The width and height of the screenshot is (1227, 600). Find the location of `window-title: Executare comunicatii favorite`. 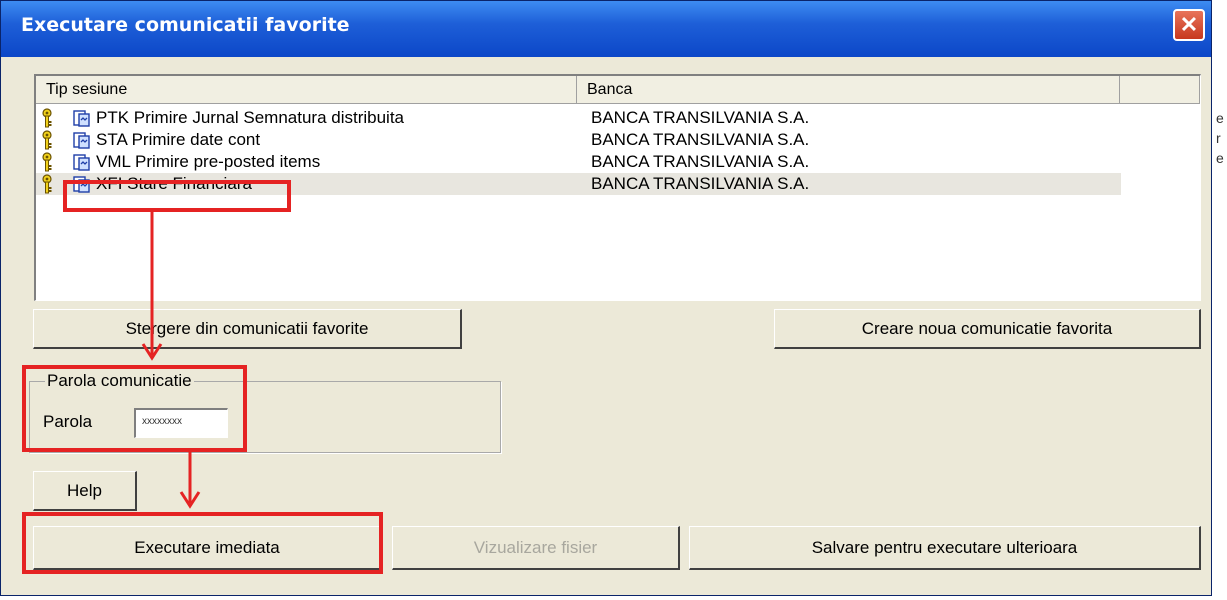

window-title: Executare comunicatii favorite is located at coordinates (185, 25).